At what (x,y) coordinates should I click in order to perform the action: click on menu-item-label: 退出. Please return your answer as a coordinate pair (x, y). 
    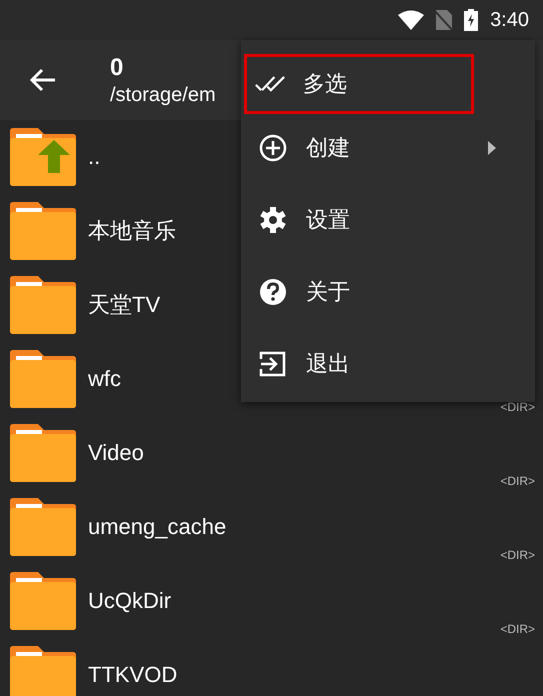
    Looking at the image, I should click on (328, 364).